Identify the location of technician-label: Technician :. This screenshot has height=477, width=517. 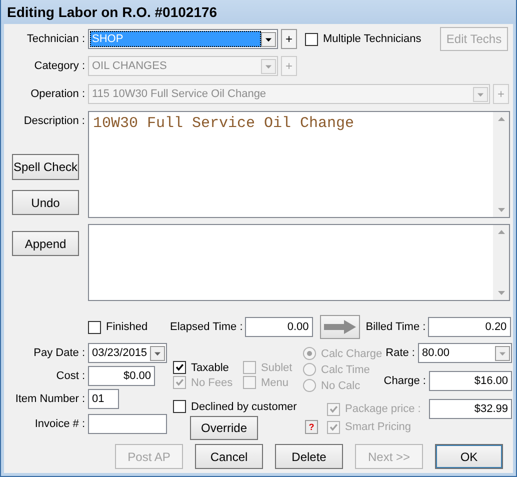
(55, 39).